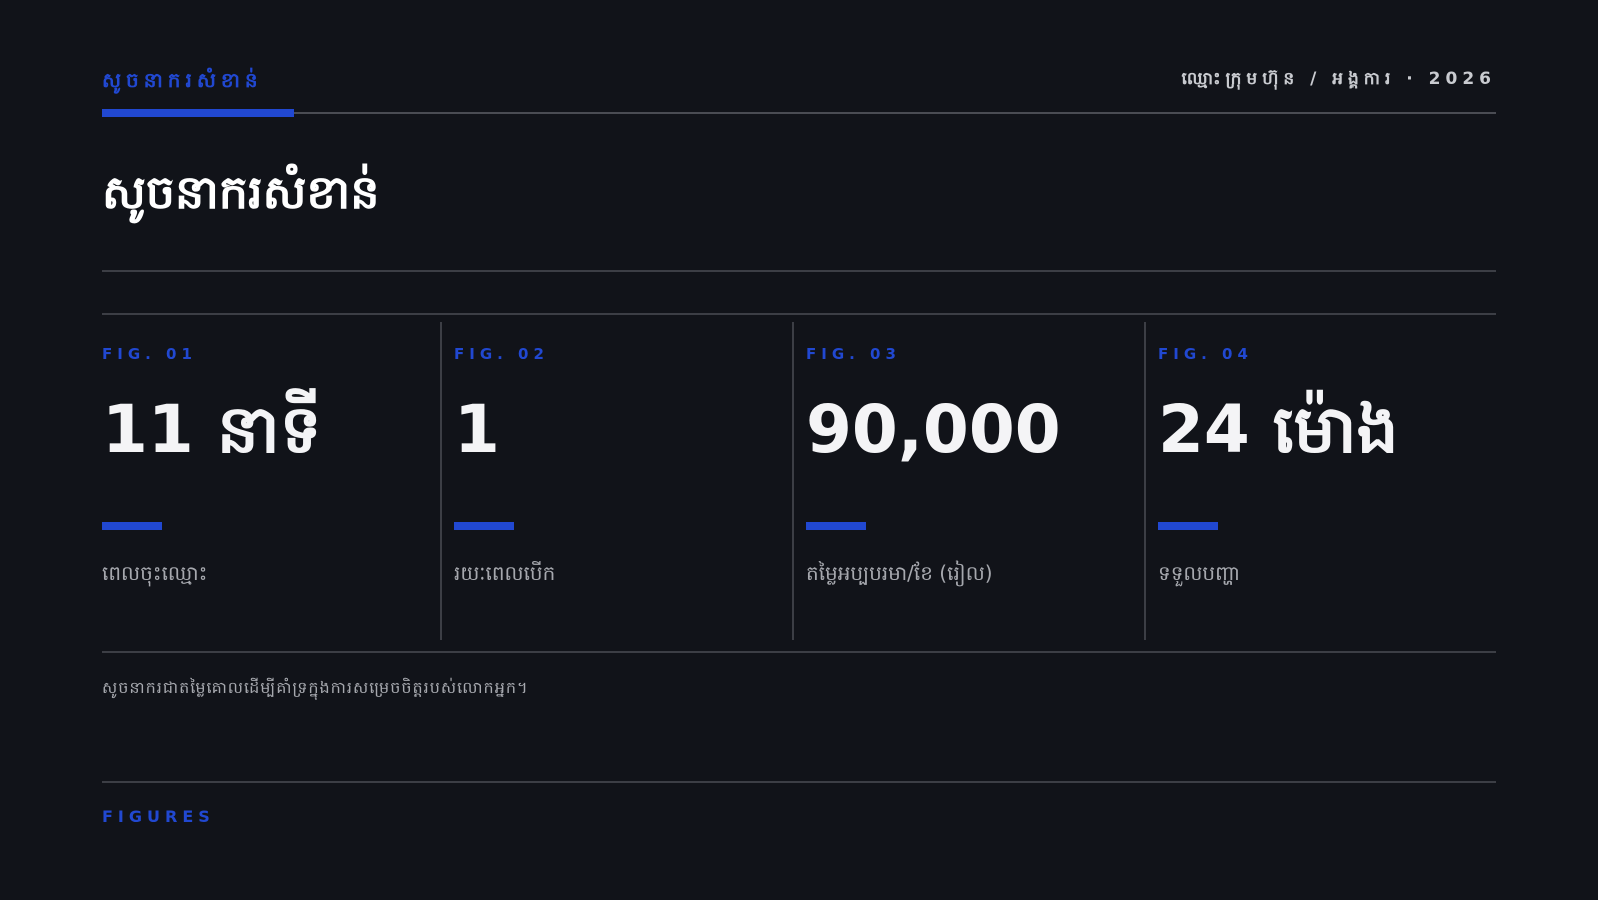 Image resolution: width=1598 pixels, height=900 pixels. What do you see at coordinates (968, 481) in the screenshot?
I see `stat-card-3: FIG. 03 90,000 តម្លៃអប្បបរមា/ខែ (រៀល)` at bounding box center [968, 481].